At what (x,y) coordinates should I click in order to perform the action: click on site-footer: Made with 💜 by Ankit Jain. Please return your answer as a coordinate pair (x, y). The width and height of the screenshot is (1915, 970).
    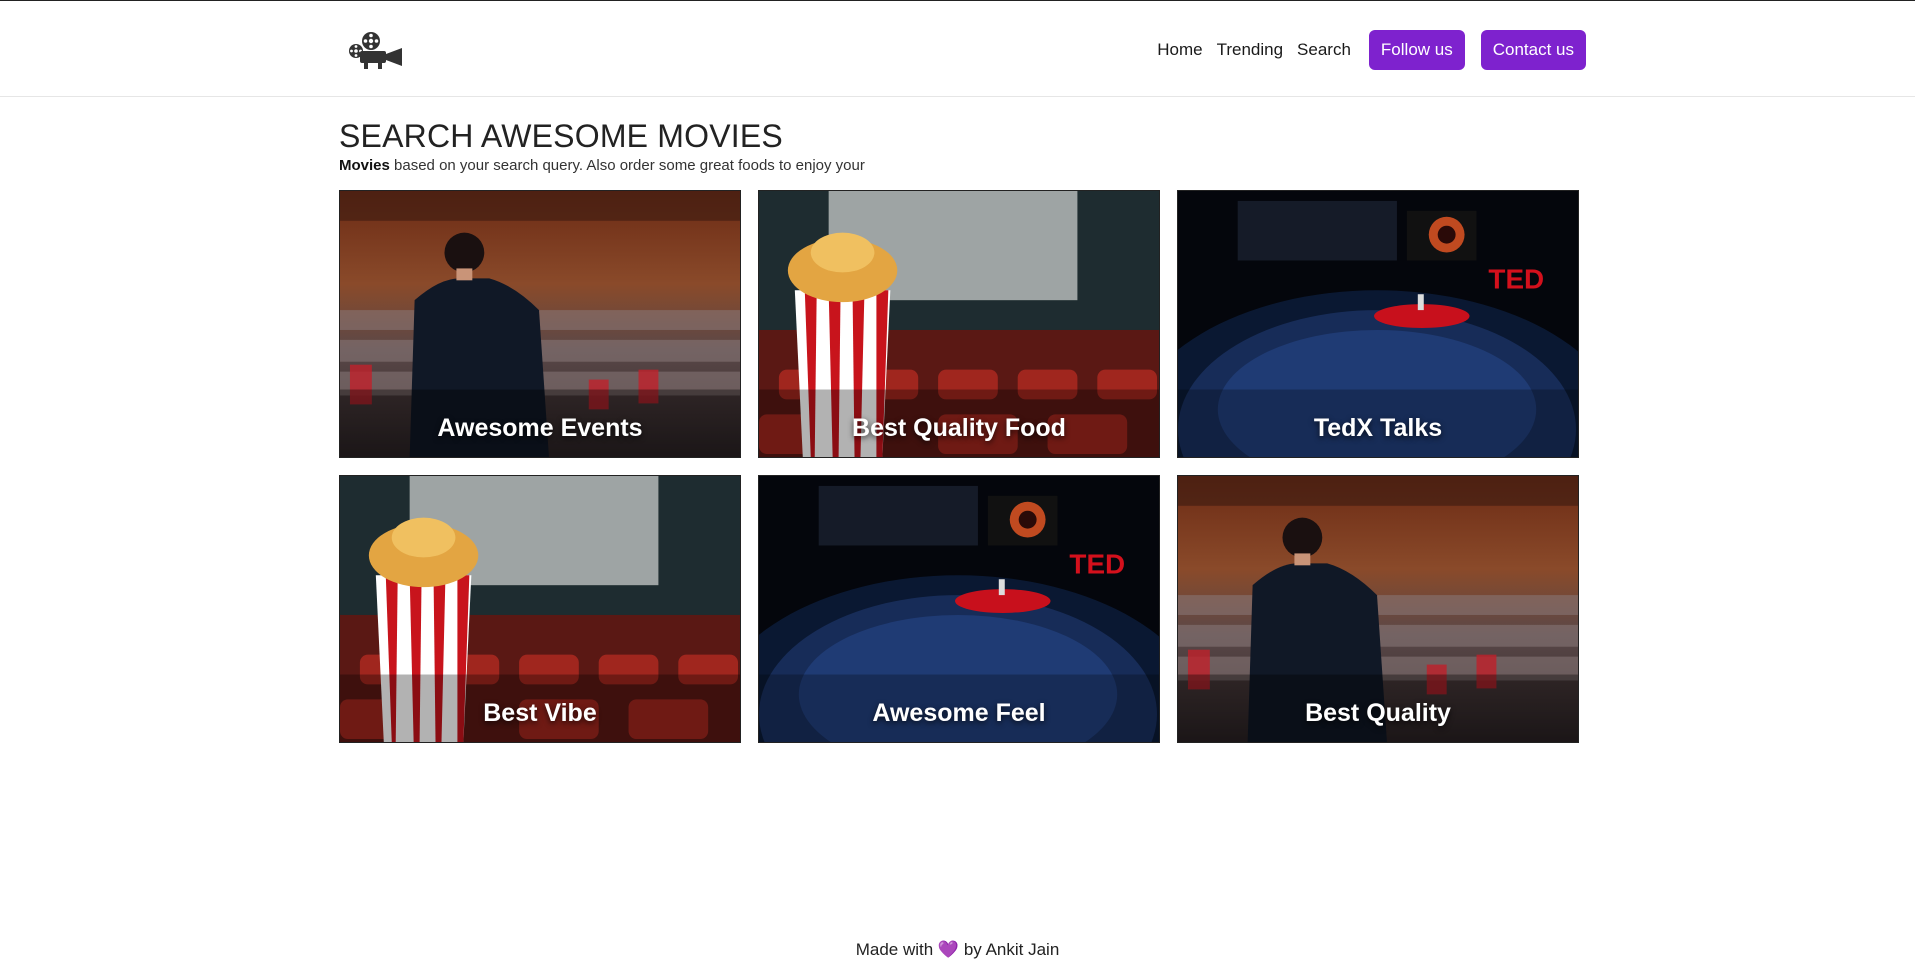
    Looking at the image, I should click on (957, 950).